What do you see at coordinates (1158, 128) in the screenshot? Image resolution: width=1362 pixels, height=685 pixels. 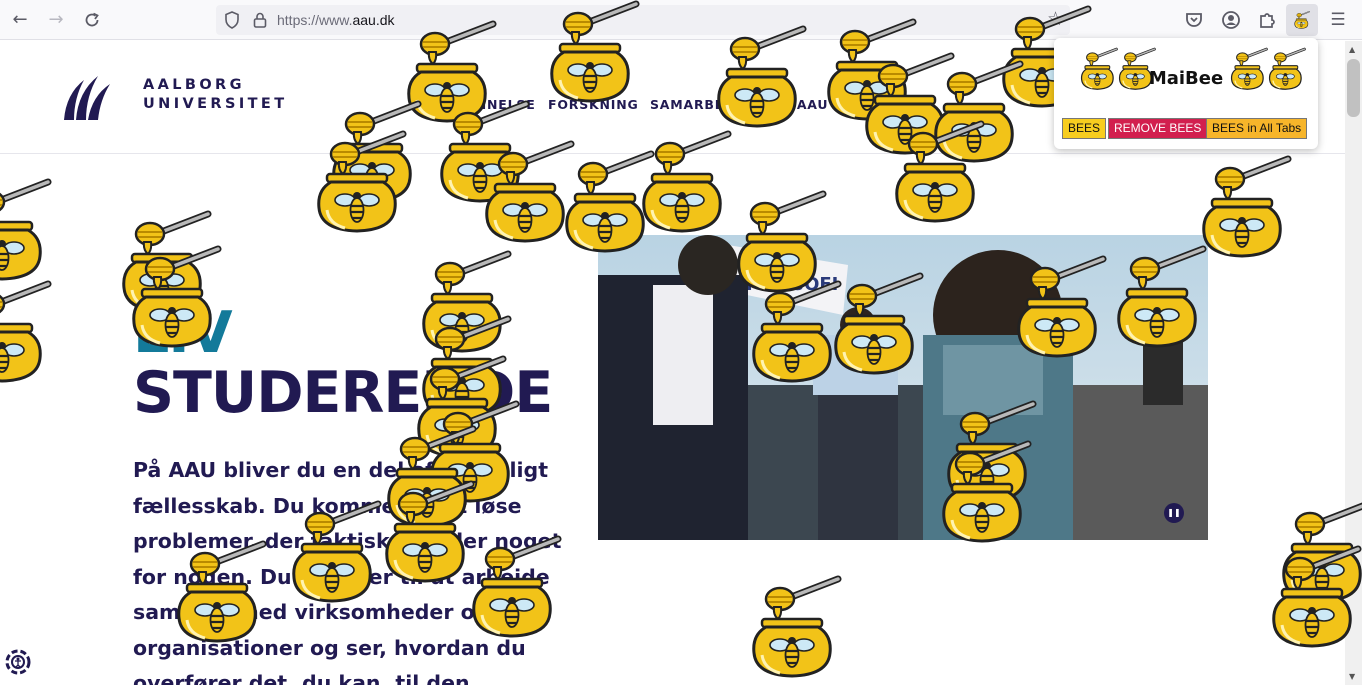 I see `remove-bees-button: REMOVE BEES` at bounding box center [1158, 128].